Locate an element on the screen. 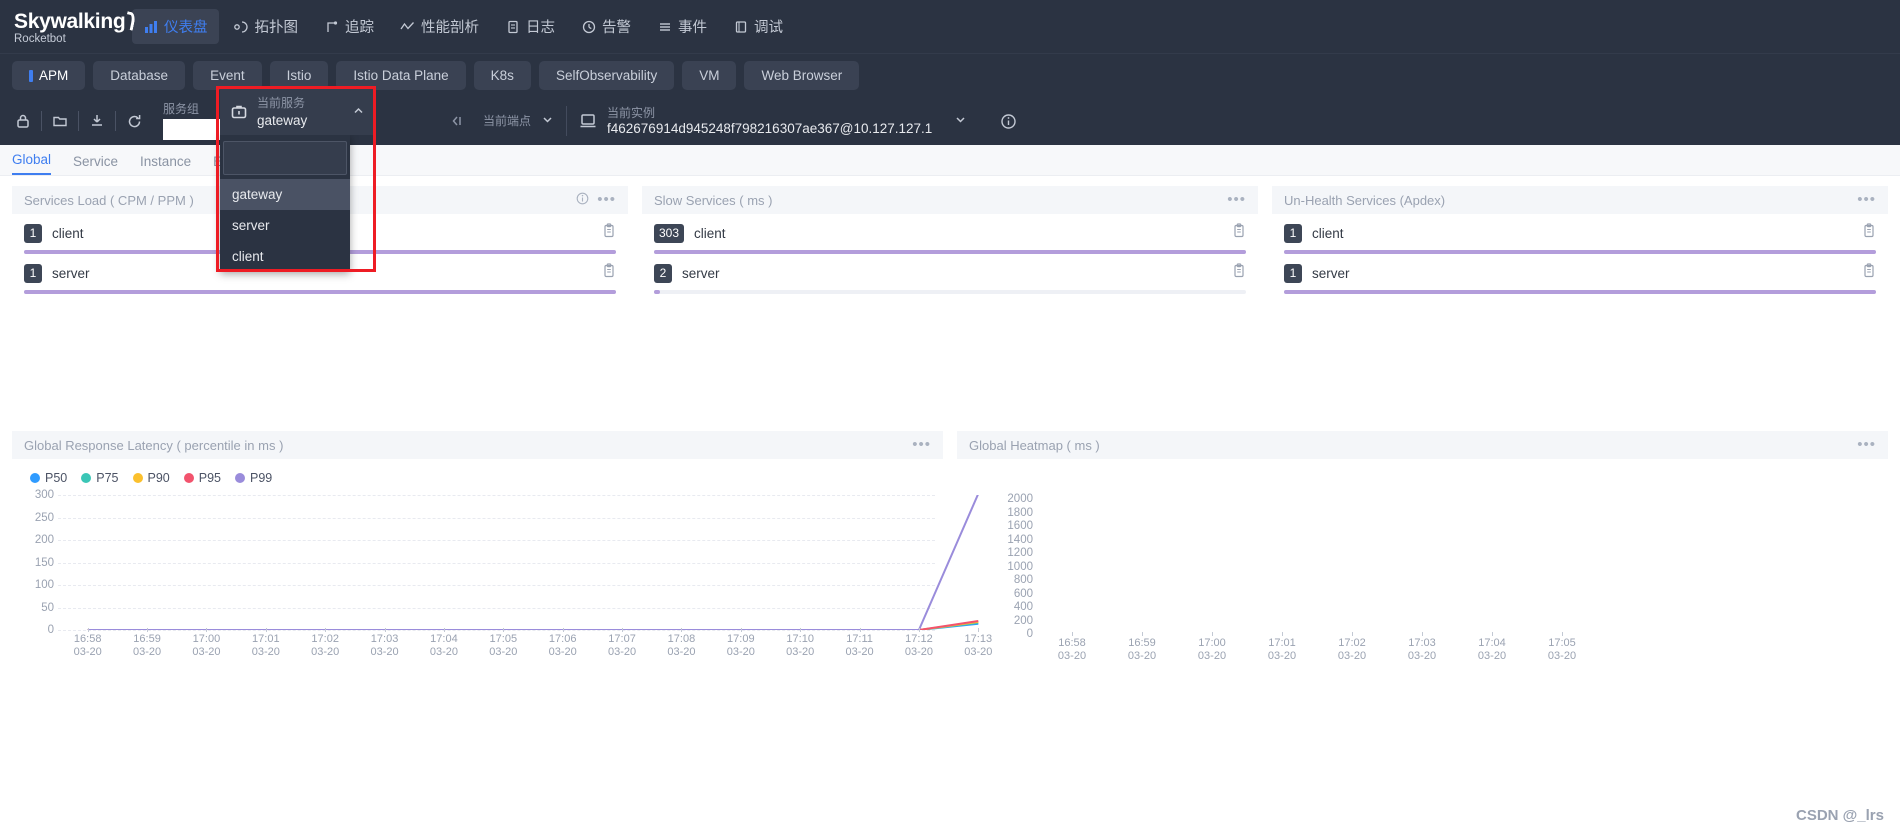 This screenshot has height=834, width=1900. subtab-global: Global is located at coordinates (32, 163).